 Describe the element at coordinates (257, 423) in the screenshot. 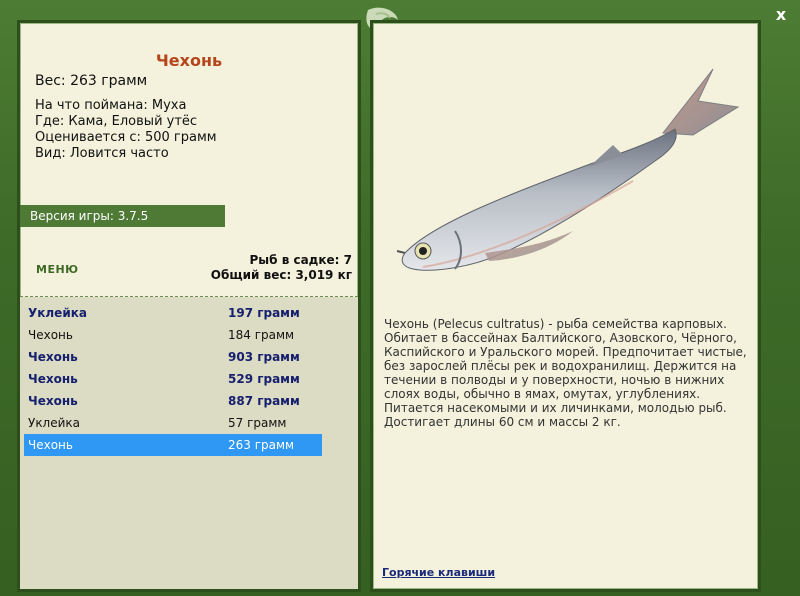

I see `catch-fish-weight: 57 грамм` at that location.